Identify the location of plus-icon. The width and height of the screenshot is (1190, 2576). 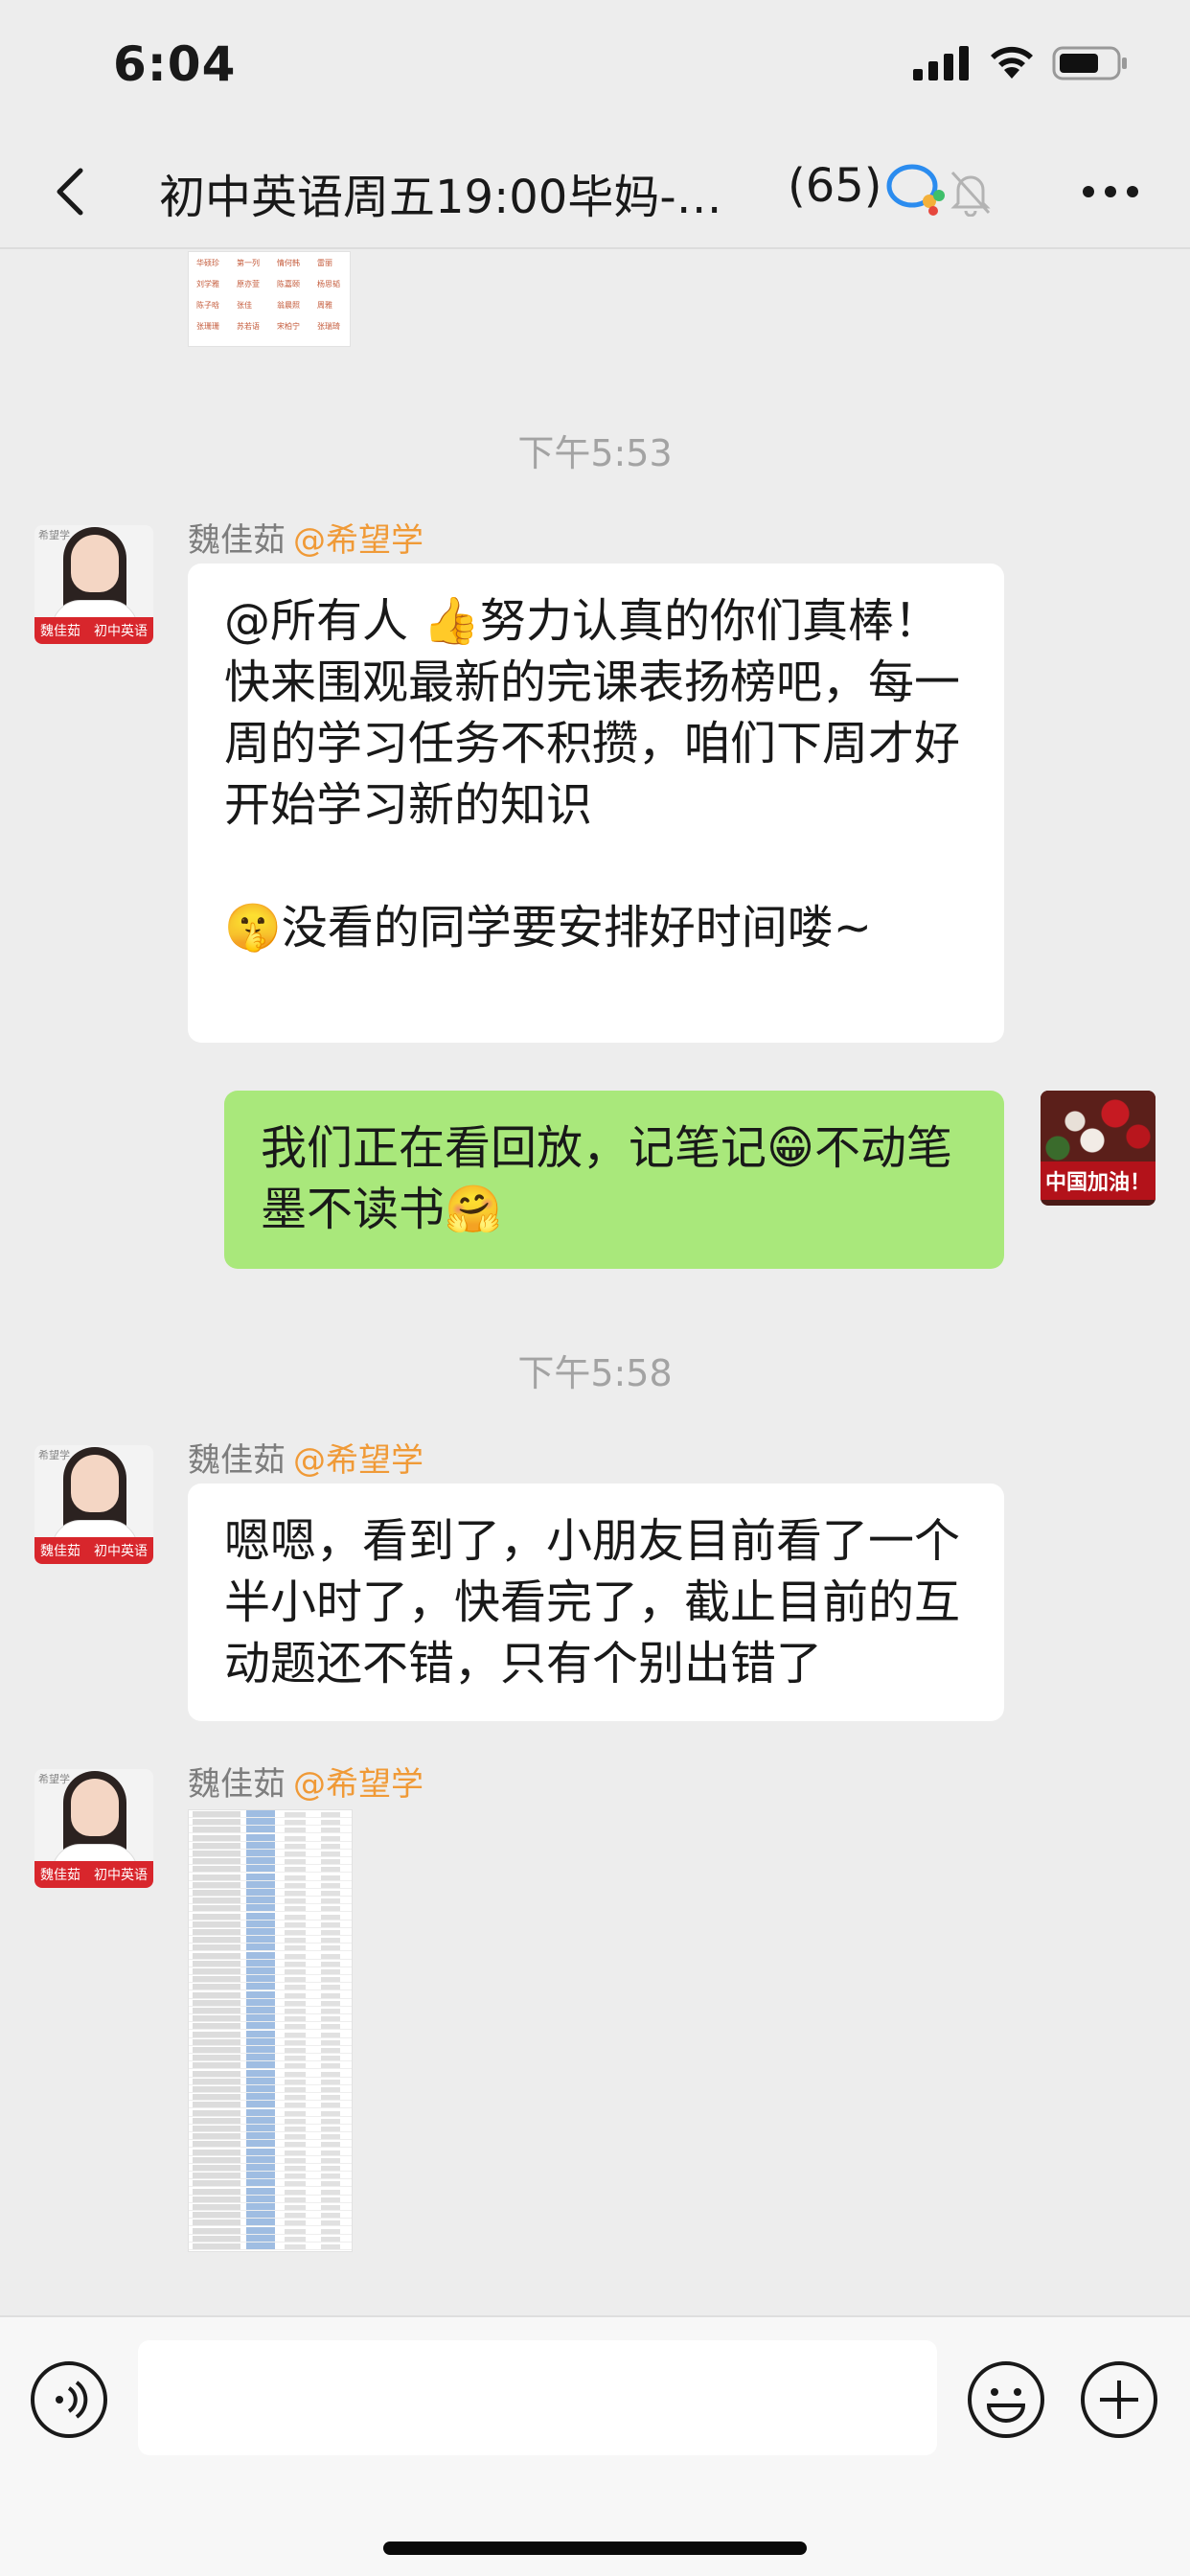
(1119, 2399).